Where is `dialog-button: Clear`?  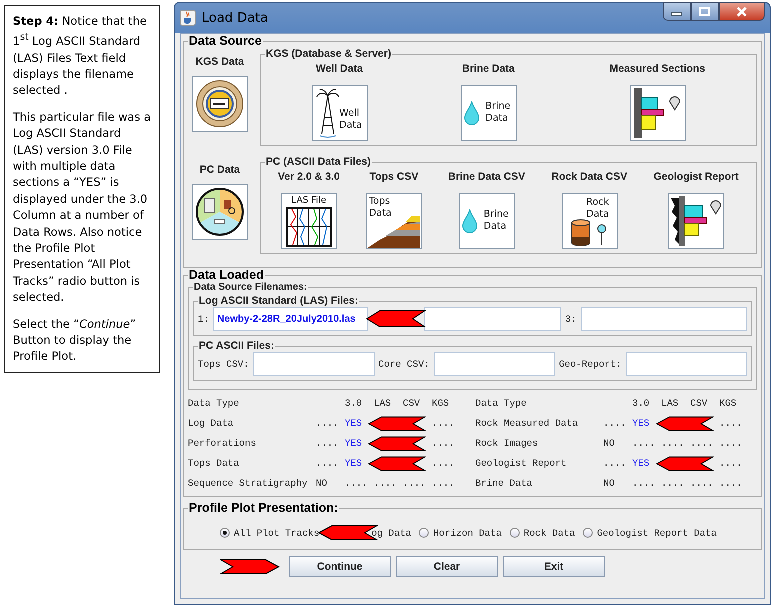
dialog-button: Clear is located at coordinates (447, 566).